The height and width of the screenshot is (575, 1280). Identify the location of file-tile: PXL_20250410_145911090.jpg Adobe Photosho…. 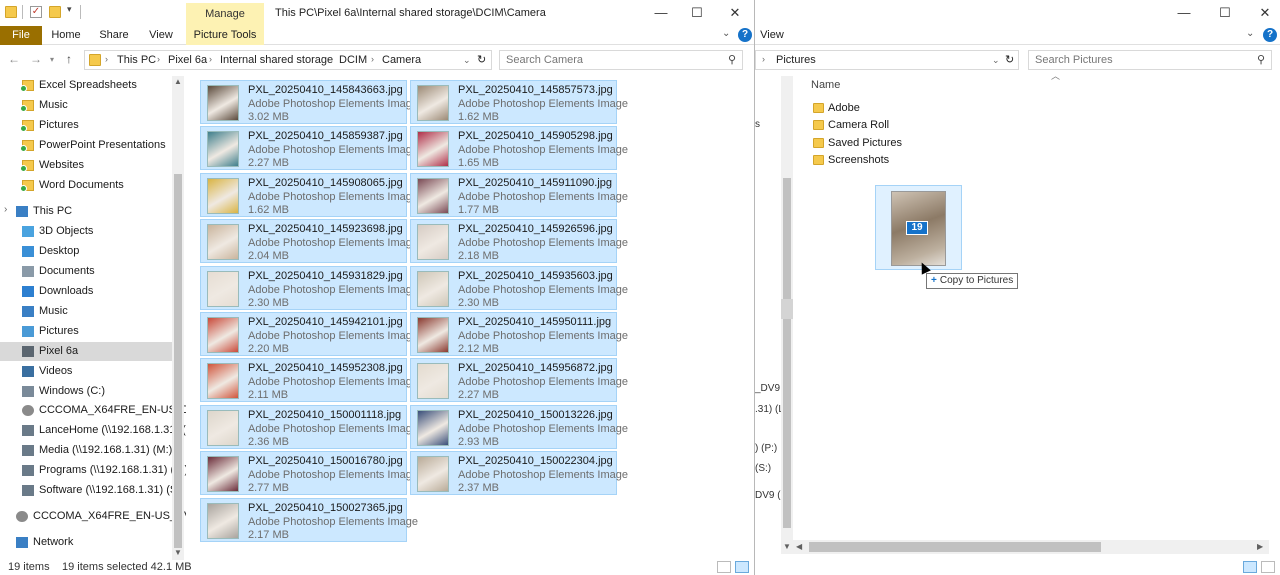
(519, 194).